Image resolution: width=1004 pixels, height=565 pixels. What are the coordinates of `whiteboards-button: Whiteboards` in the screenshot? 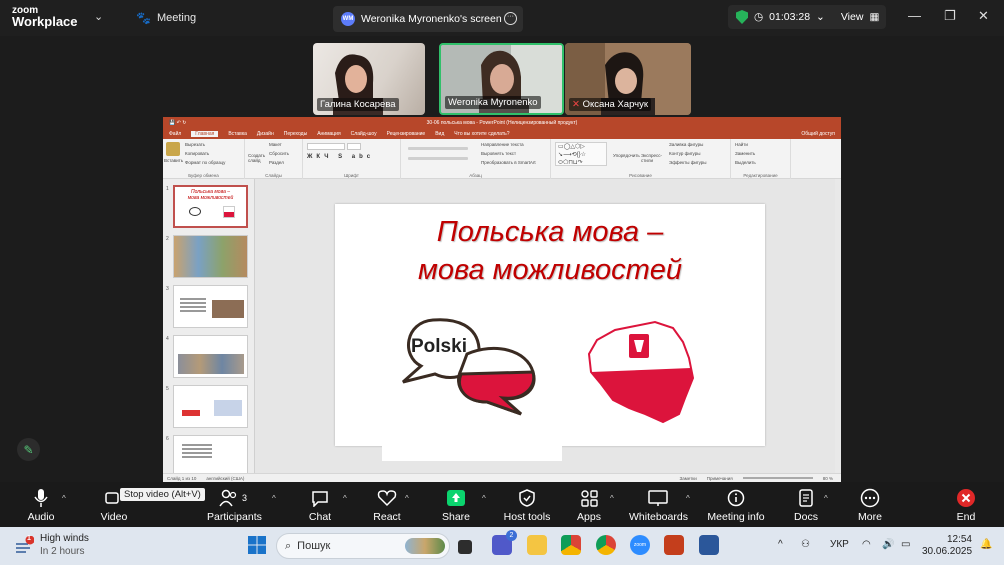 It's located at (658, 505).